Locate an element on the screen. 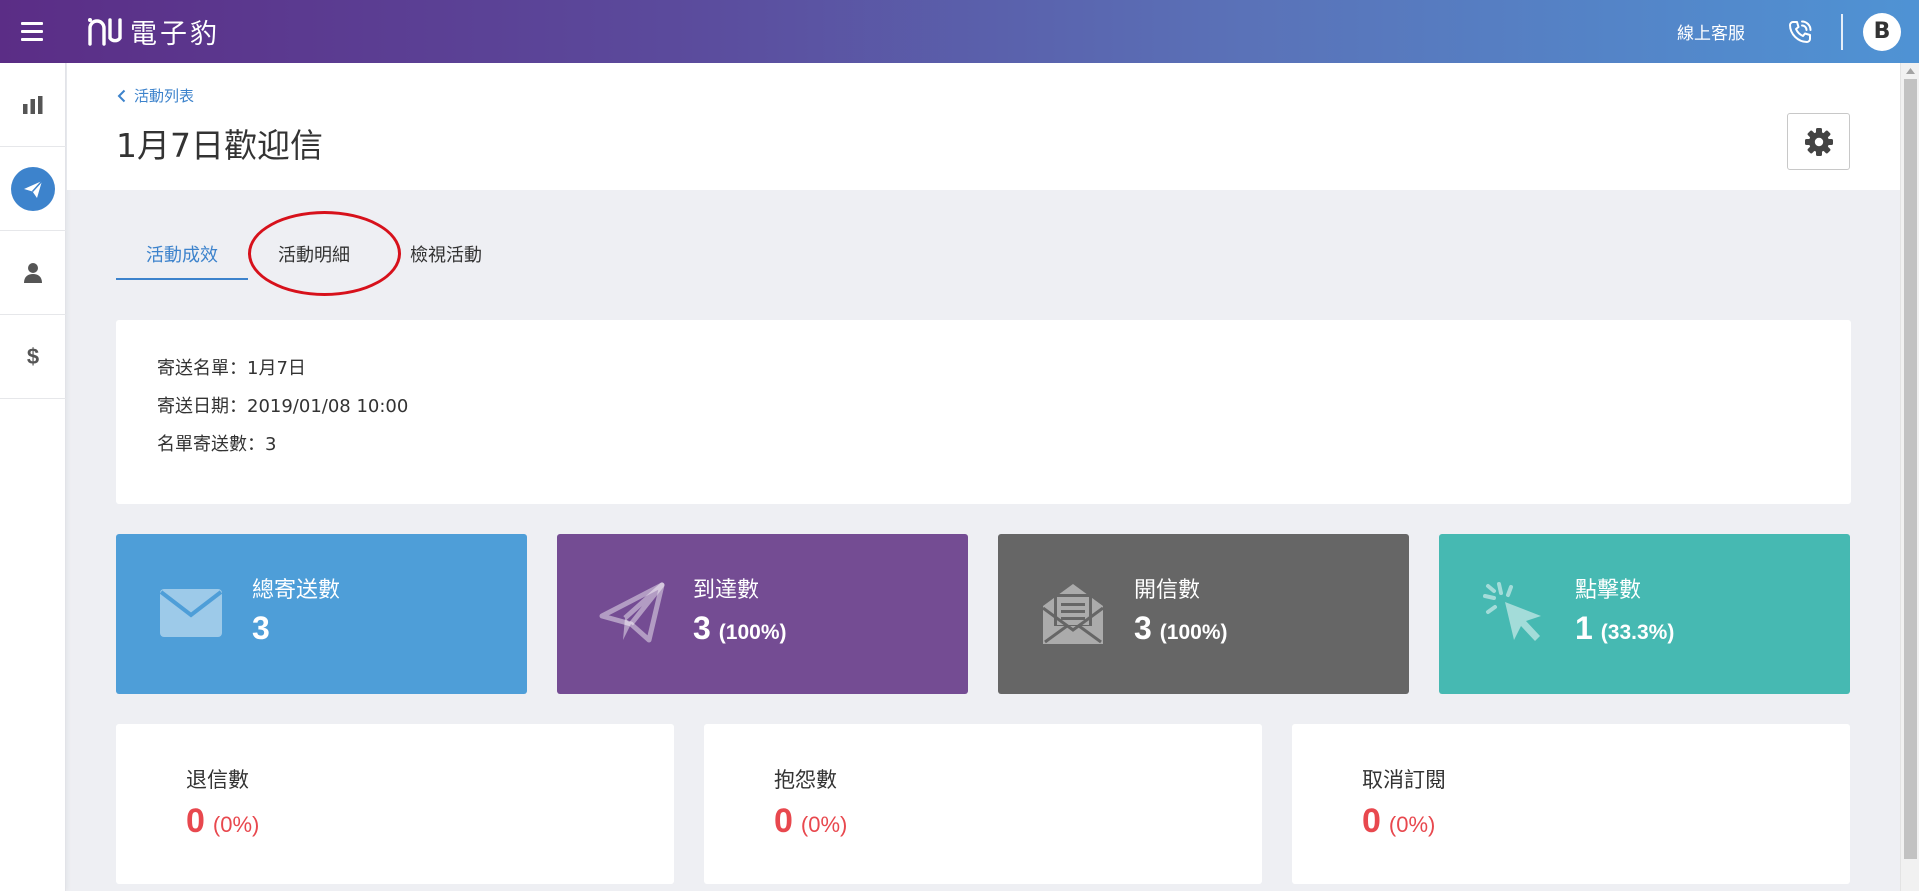 The height and width of the screenshot is (891, 1919). unsubscribe-label: 取消訂閱 is located at coordinates (1404, 780).